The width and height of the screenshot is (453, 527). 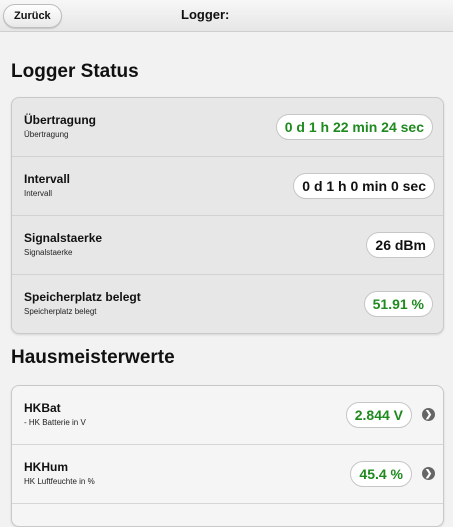 I want to click on list-item-title: Signalstaerke, so click(x=63, y=238).